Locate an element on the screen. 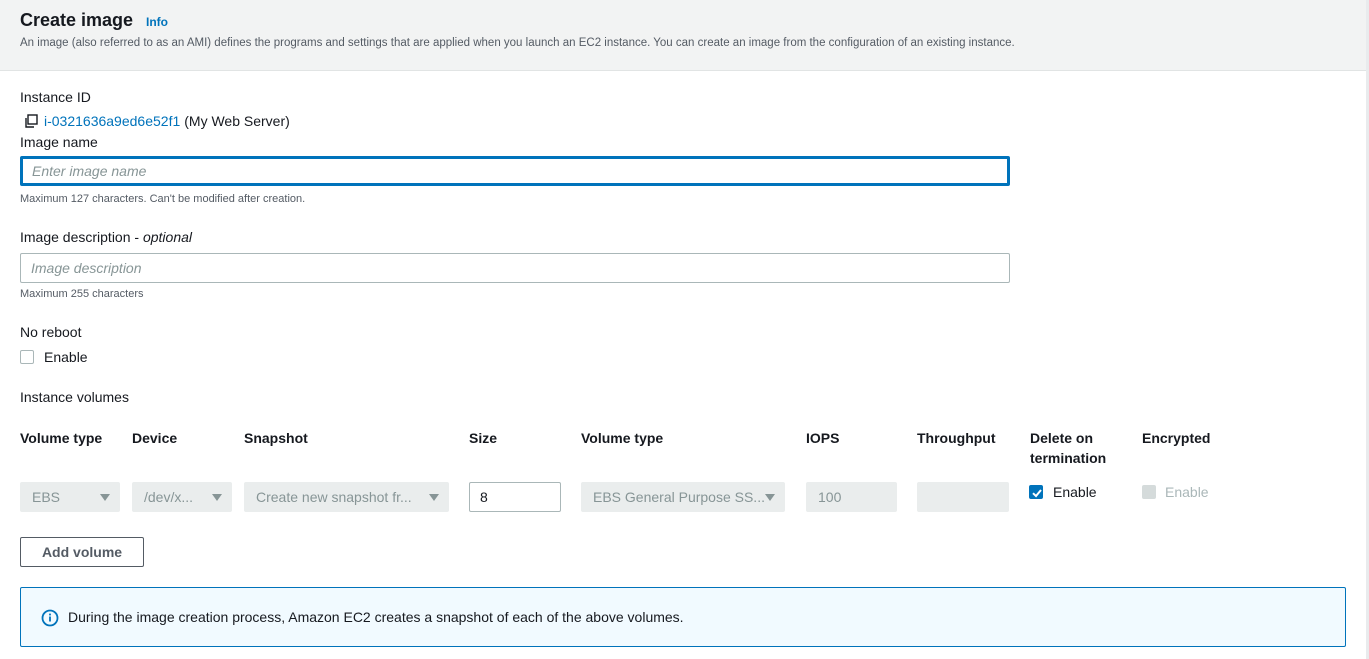 This screenshot has height=659, width=1369. optional-tag: optional is located at coordinates (167, 237).